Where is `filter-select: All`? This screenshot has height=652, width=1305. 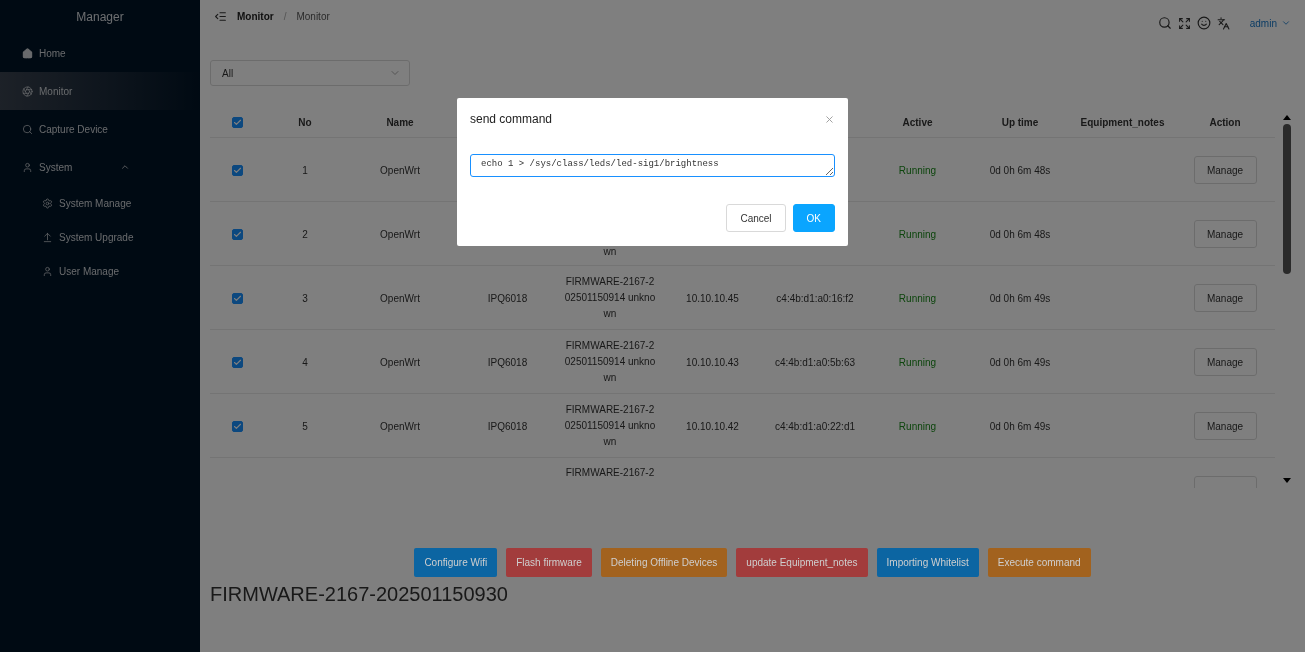
filter-select: All is located at coordinates (310, 73).